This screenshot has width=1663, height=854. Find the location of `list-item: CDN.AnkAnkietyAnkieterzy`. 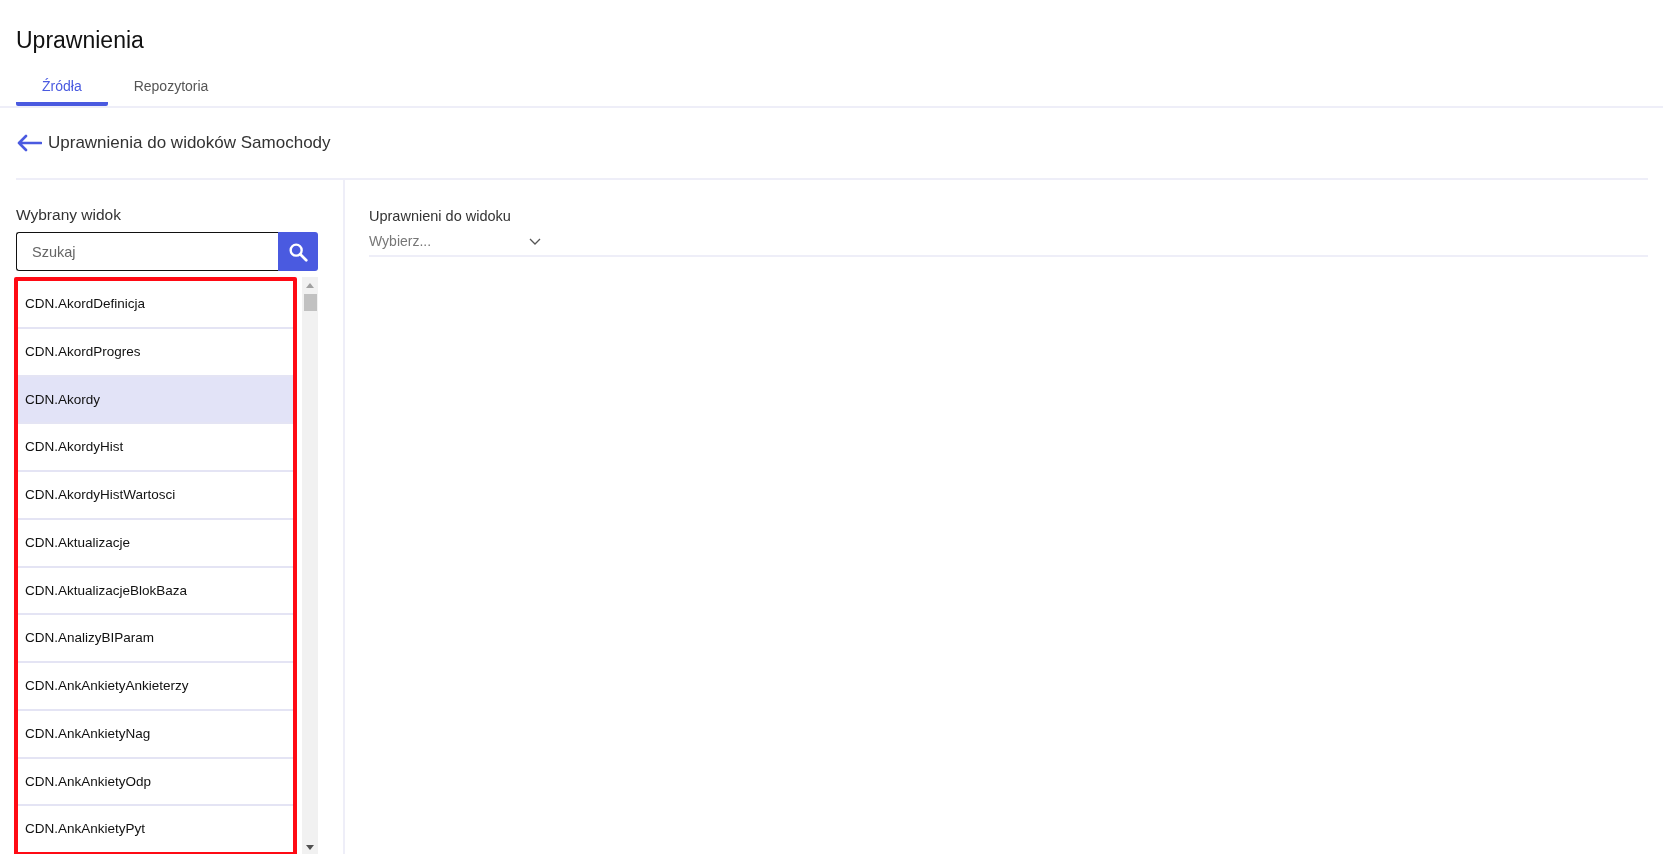

list-item: CDN.AnkAnkietyAnkieterzy is located at coordinates (156, 687).